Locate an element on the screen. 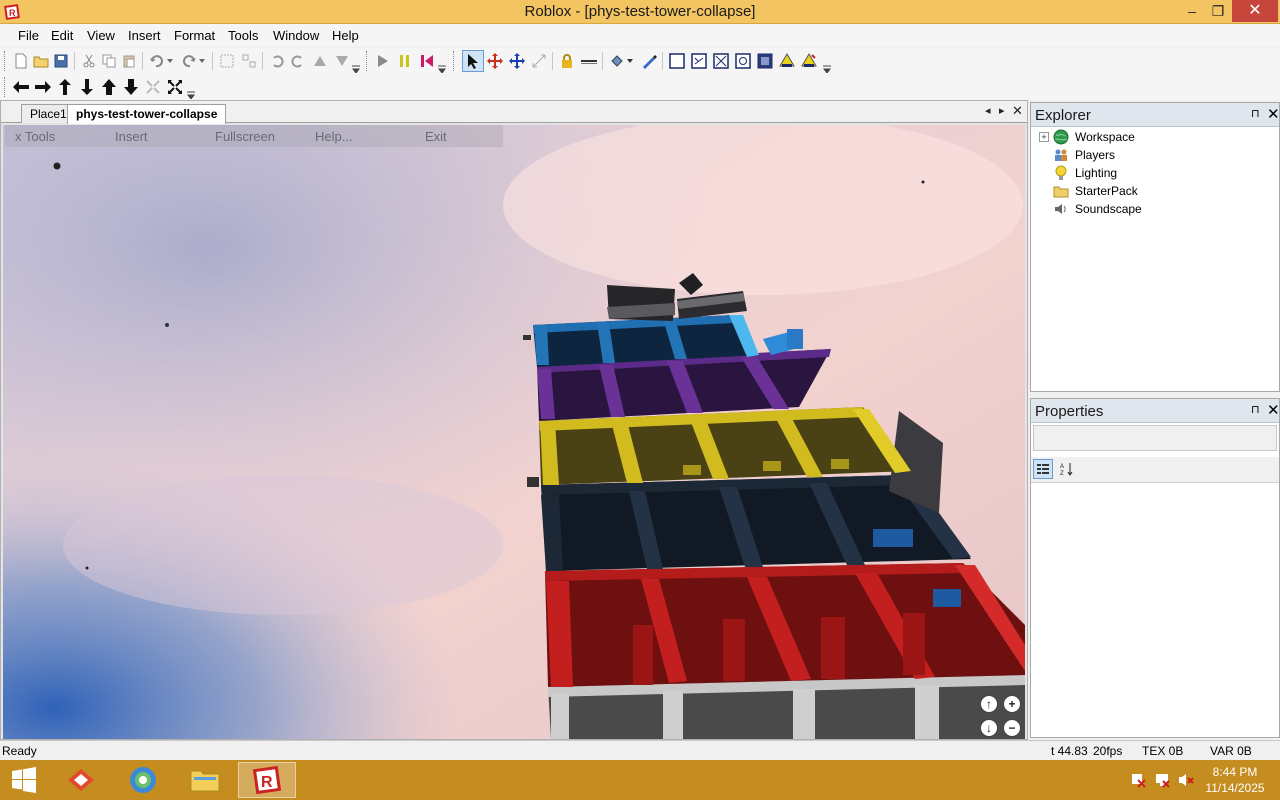 The width and height of the screenshot is (1280, 800). undo-icon is located at coordinates (157, 61).